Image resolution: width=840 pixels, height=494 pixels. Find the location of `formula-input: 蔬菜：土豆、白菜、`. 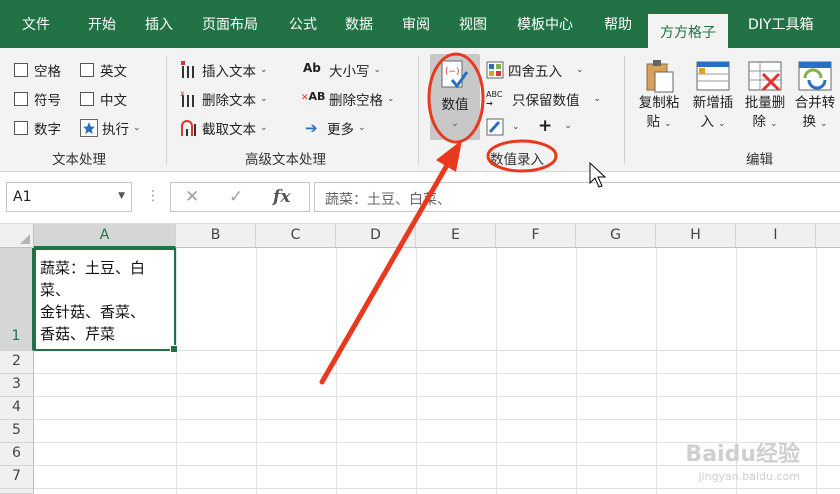

formula-input: 蔬菜：土豆、白菜、 is located at coordinates (577, 197).